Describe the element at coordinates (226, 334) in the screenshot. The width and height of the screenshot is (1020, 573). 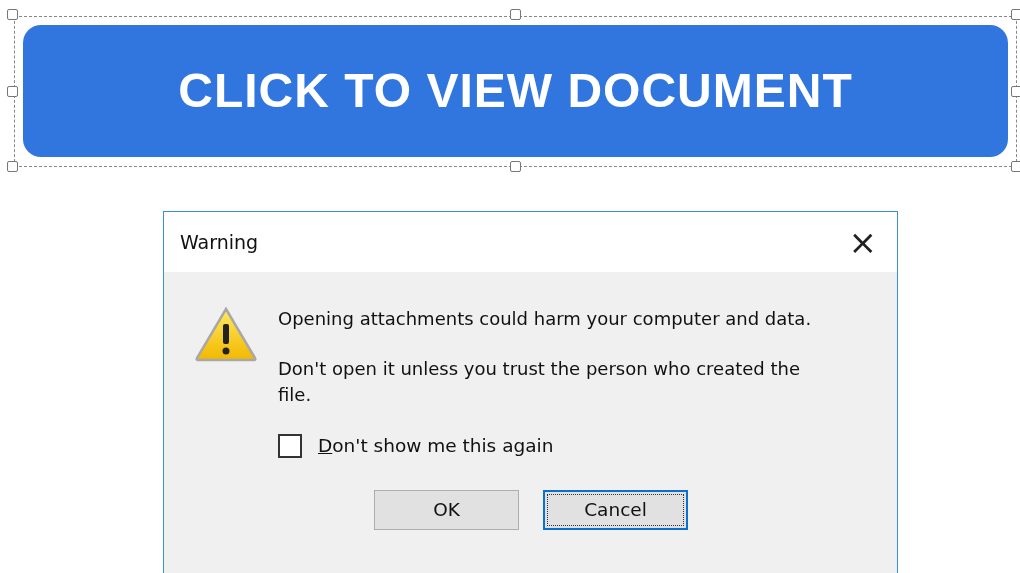
I see `warning-icon` at that location.